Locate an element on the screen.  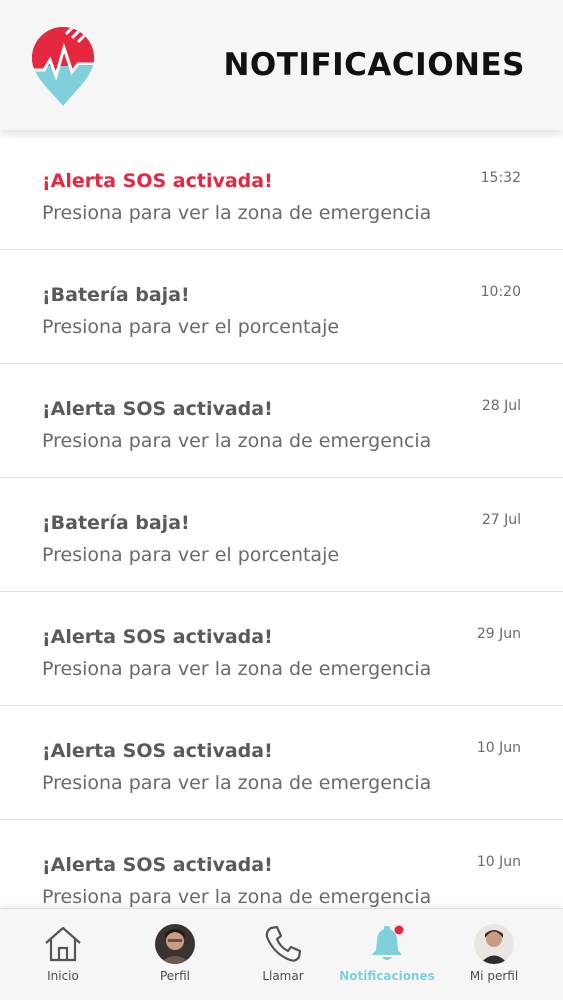
app-logo-icon is located at coordinates (63, 66).